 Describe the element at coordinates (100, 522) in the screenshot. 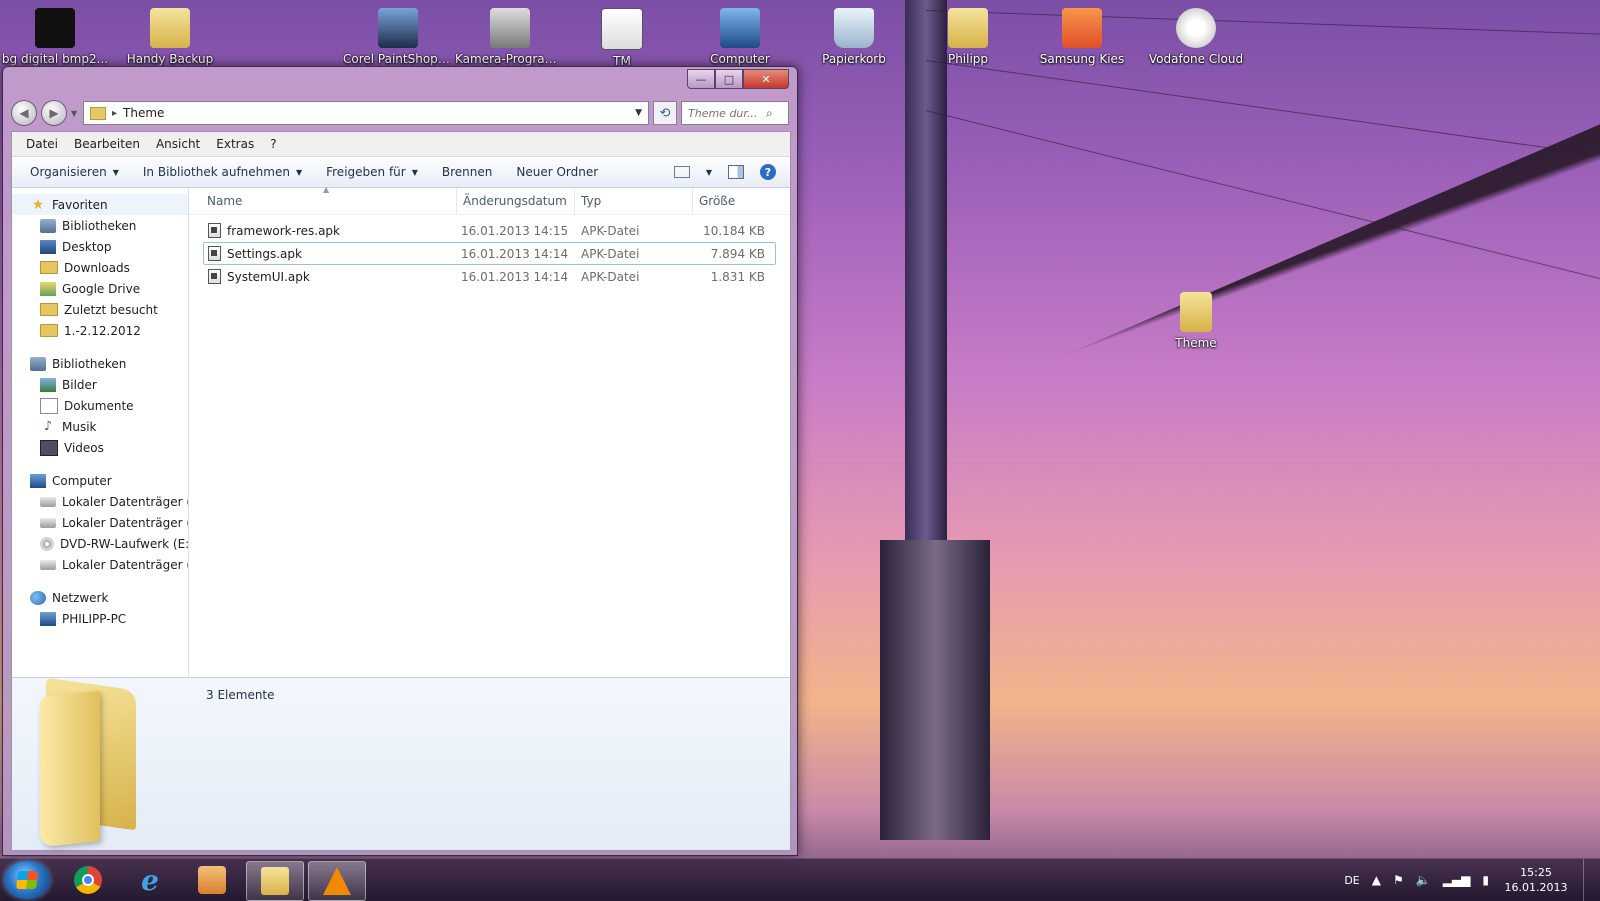

I see `nav-drive-d: Lokaler Datenträger (D:)` at that location.